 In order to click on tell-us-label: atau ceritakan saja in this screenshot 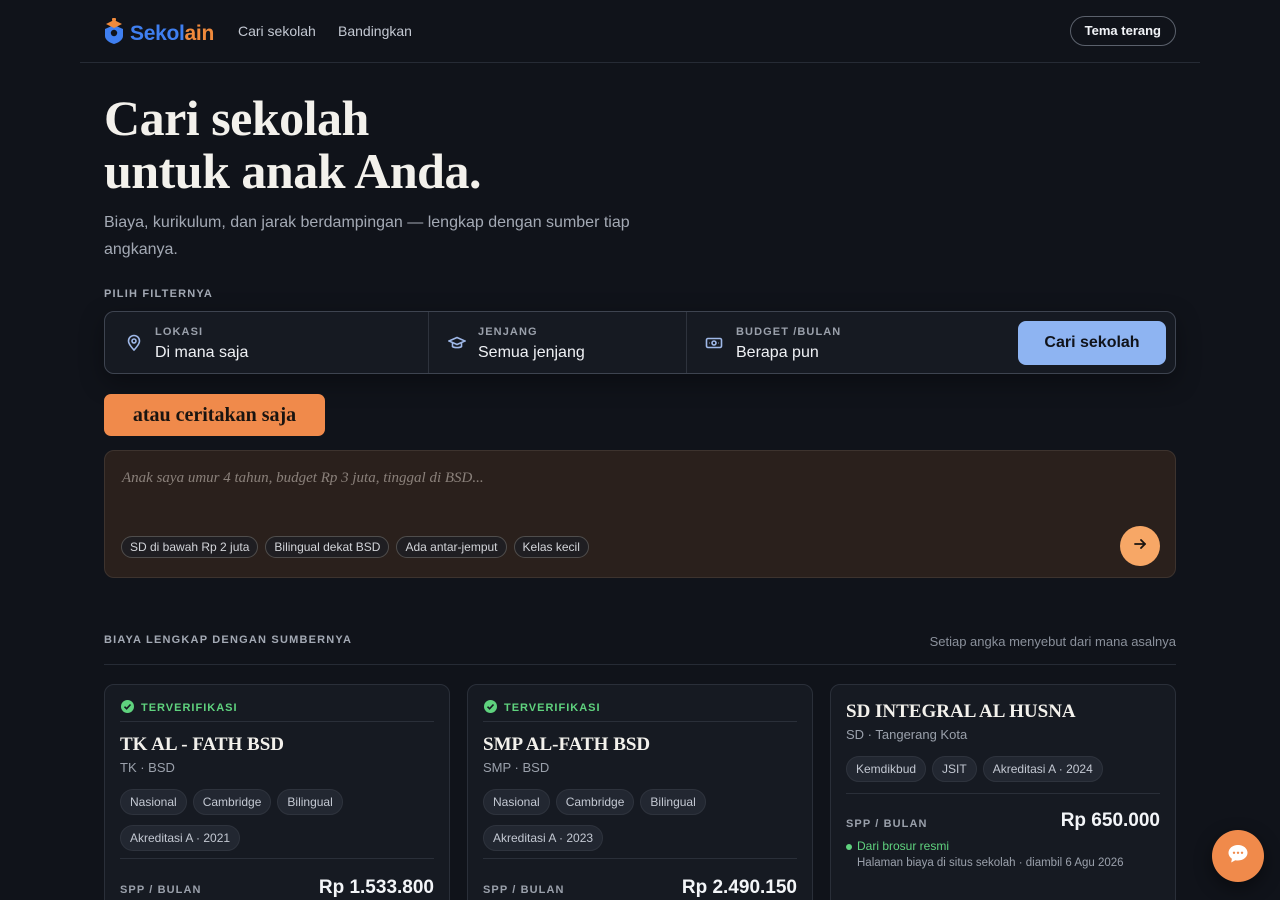, I will do `click(214, 415)`.